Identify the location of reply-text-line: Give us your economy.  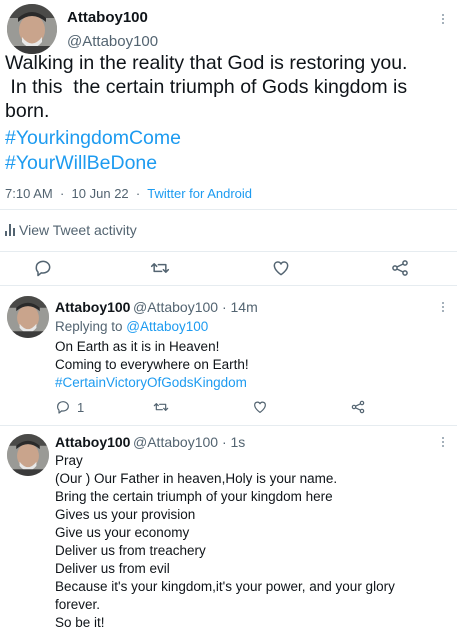
(122, 532).